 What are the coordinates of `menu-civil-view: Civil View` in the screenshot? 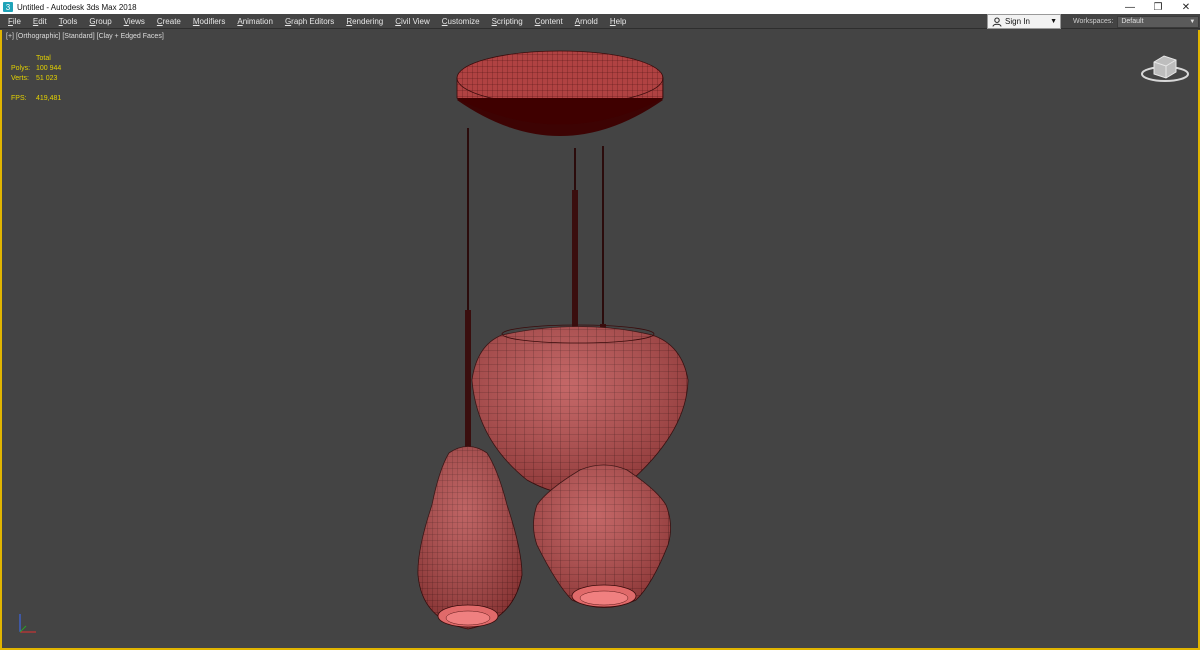 It's located at (412, 21).